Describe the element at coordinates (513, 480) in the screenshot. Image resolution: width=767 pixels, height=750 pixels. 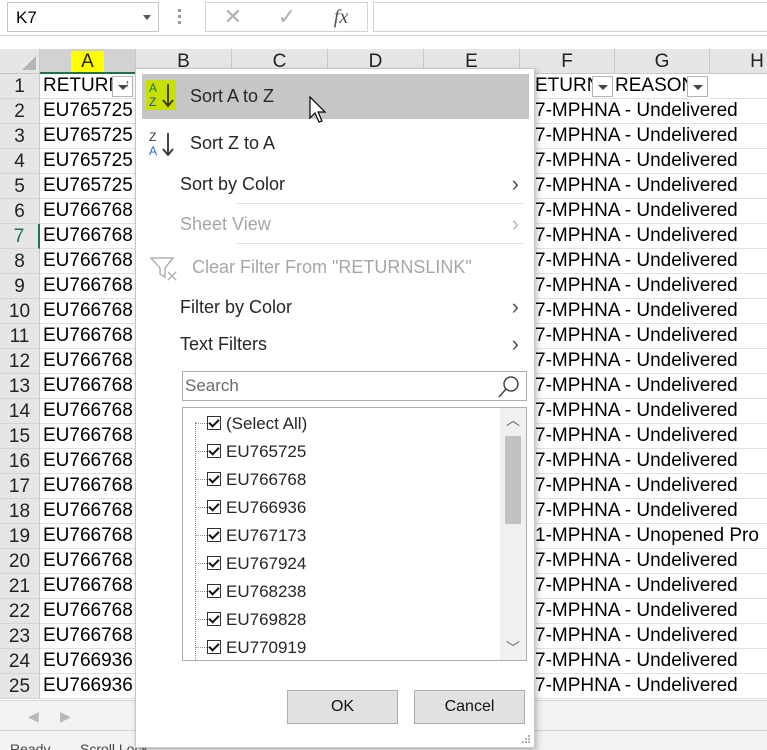
I see `scroll-thumb` at that location.